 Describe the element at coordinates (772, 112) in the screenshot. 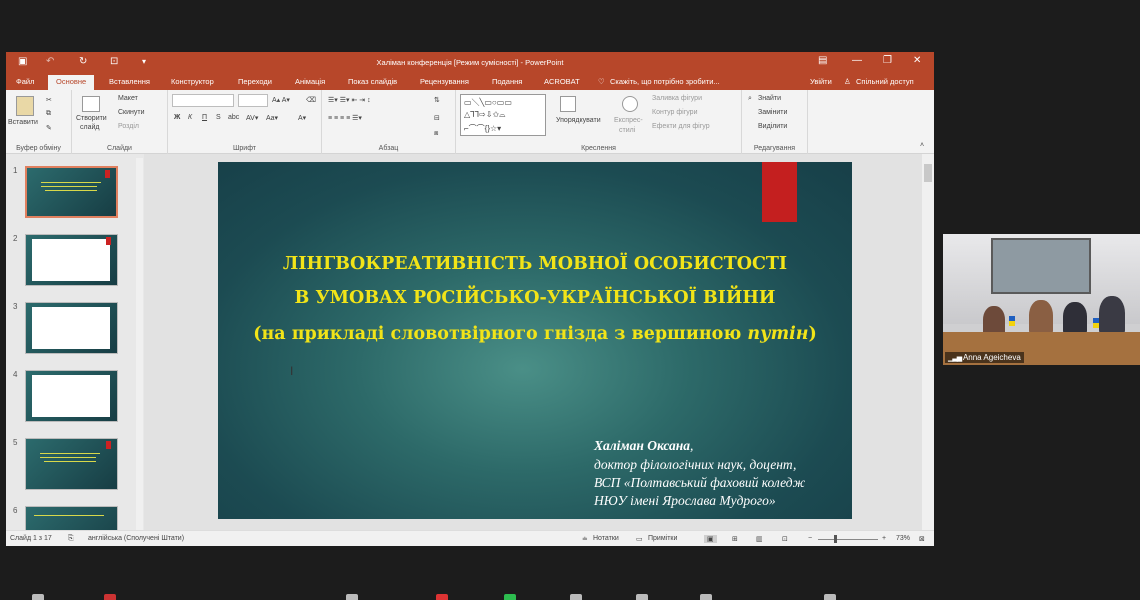

I see `replace-button: Замінити` at that location.